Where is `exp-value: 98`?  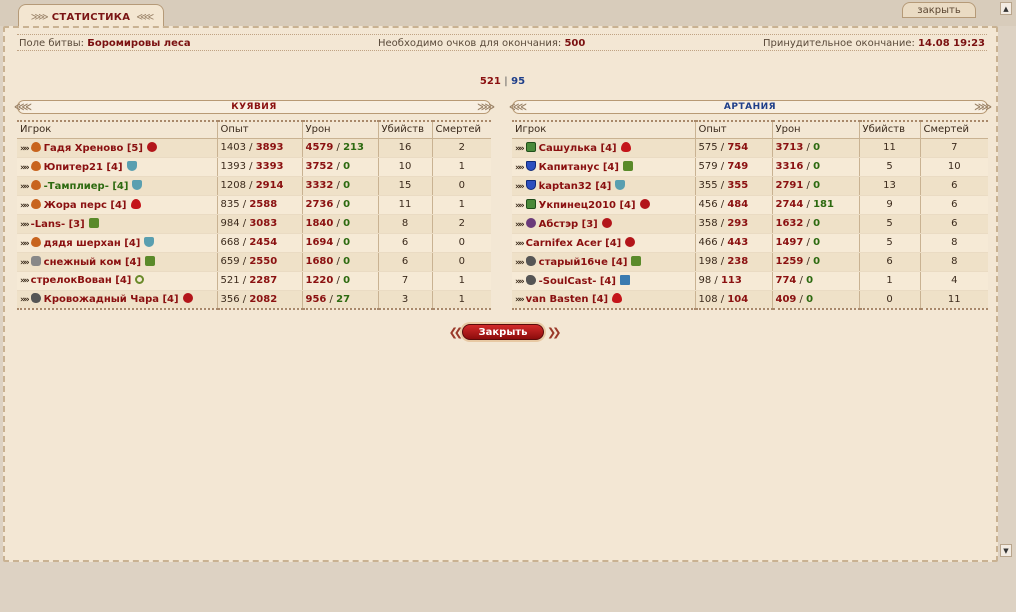 exp-value: 98 is located at coordinates (705, 280).